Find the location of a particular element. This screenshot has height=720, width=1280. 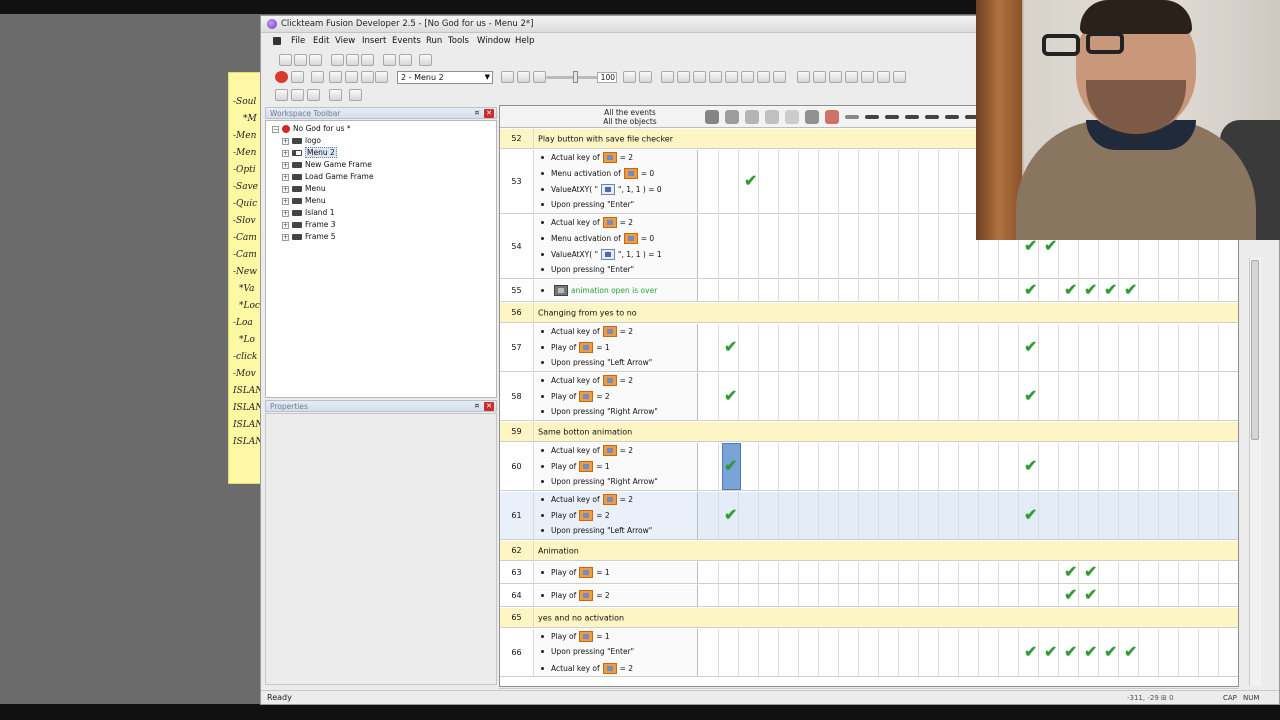

event-number: 59 is located at coordinates (517, 431).